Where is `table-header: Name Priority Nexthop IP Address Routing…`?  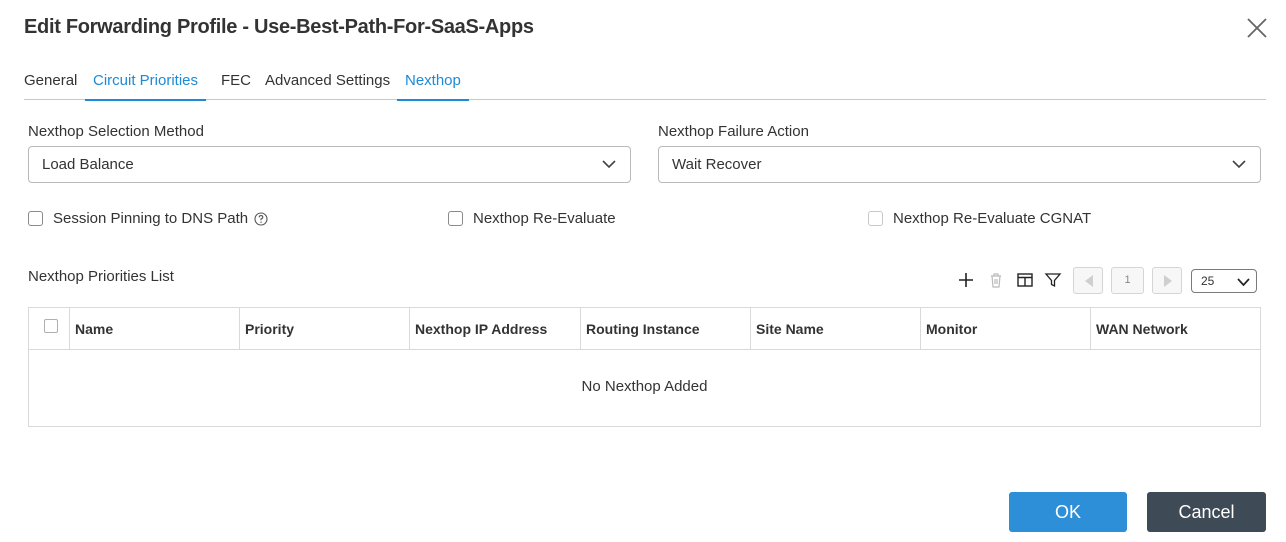 table-header: Name Priority Nexthop IP Address Routing… is located at coordinates (644, 329).